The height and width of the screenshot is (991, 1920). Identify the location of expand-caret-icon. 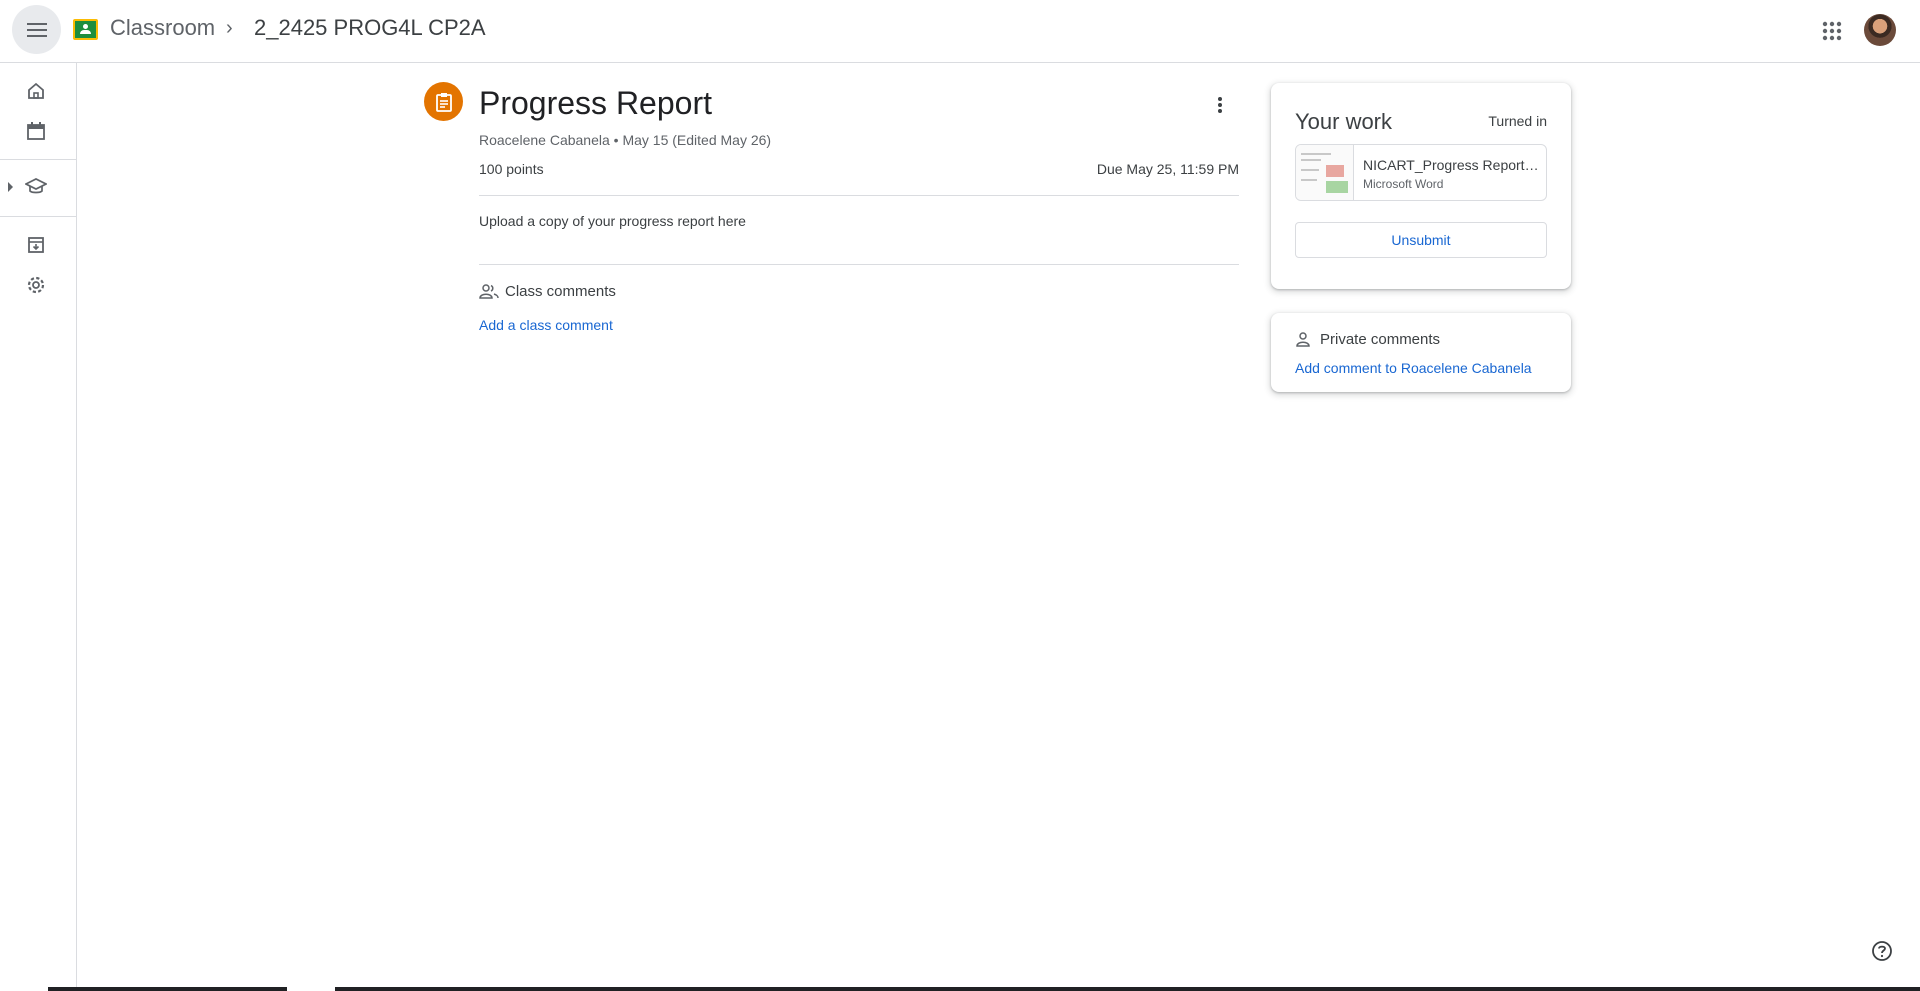
(10, 187).